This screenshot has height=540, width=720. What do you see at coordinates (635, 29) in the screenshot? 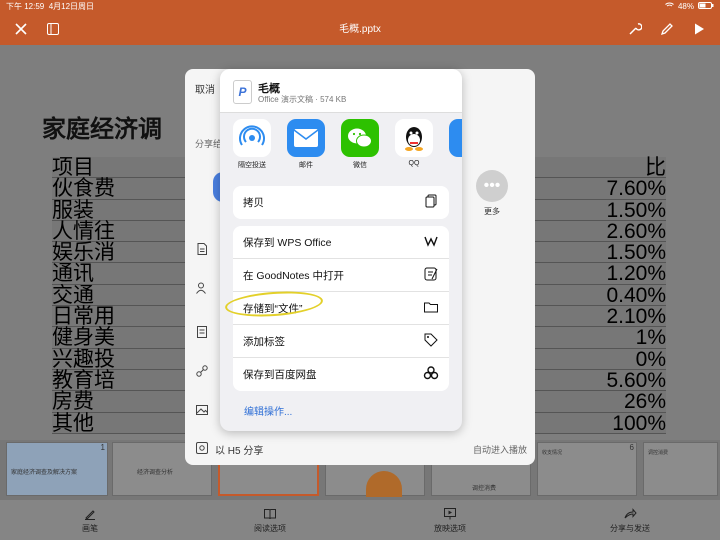
I see `wrench-icon` at bounding box center [635, 29].